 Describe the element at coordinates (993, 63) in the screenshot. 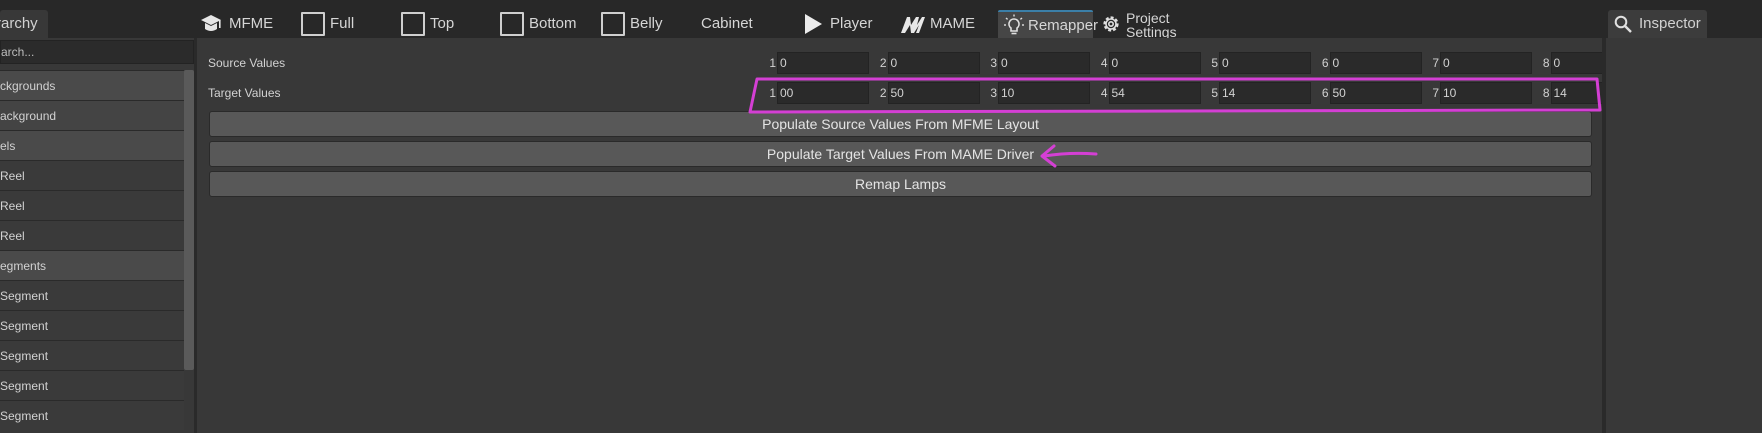

I see `source-index-label: 3` at that location.